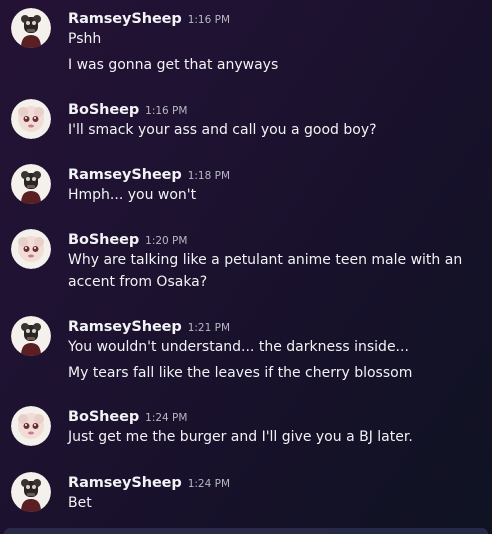  I want to click on message-header: RamseySheep 1:18 PM, so click(149, 174).